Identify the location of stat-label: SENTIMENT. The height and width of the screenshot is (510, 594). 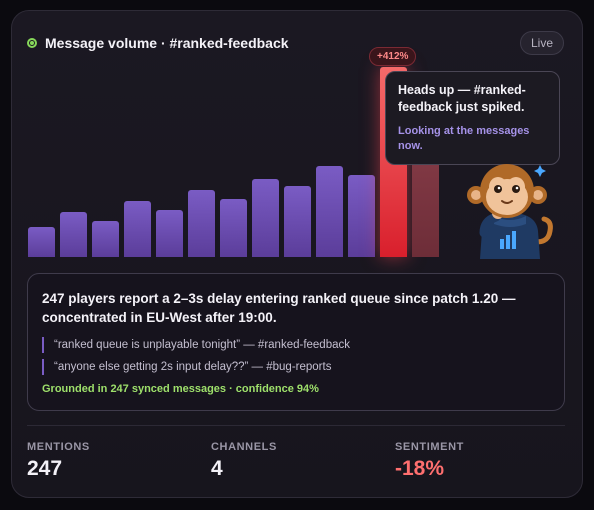
(429, 447).